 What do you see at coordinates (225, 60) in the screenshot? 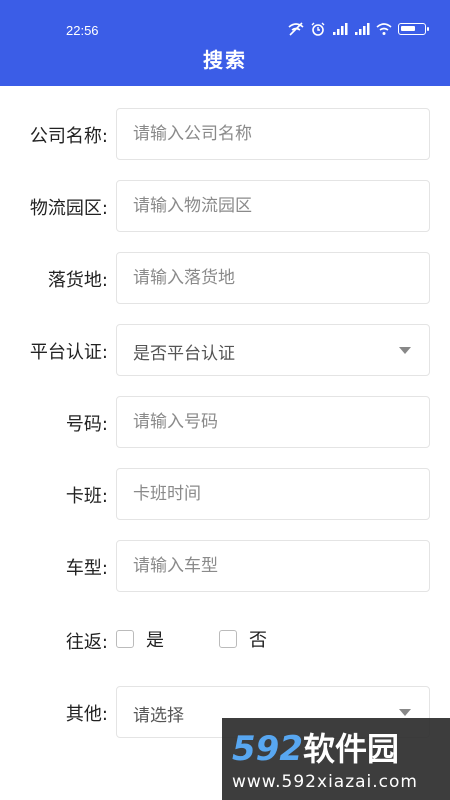
I see `page-title: 搜索` at bounding box center [225, 60].